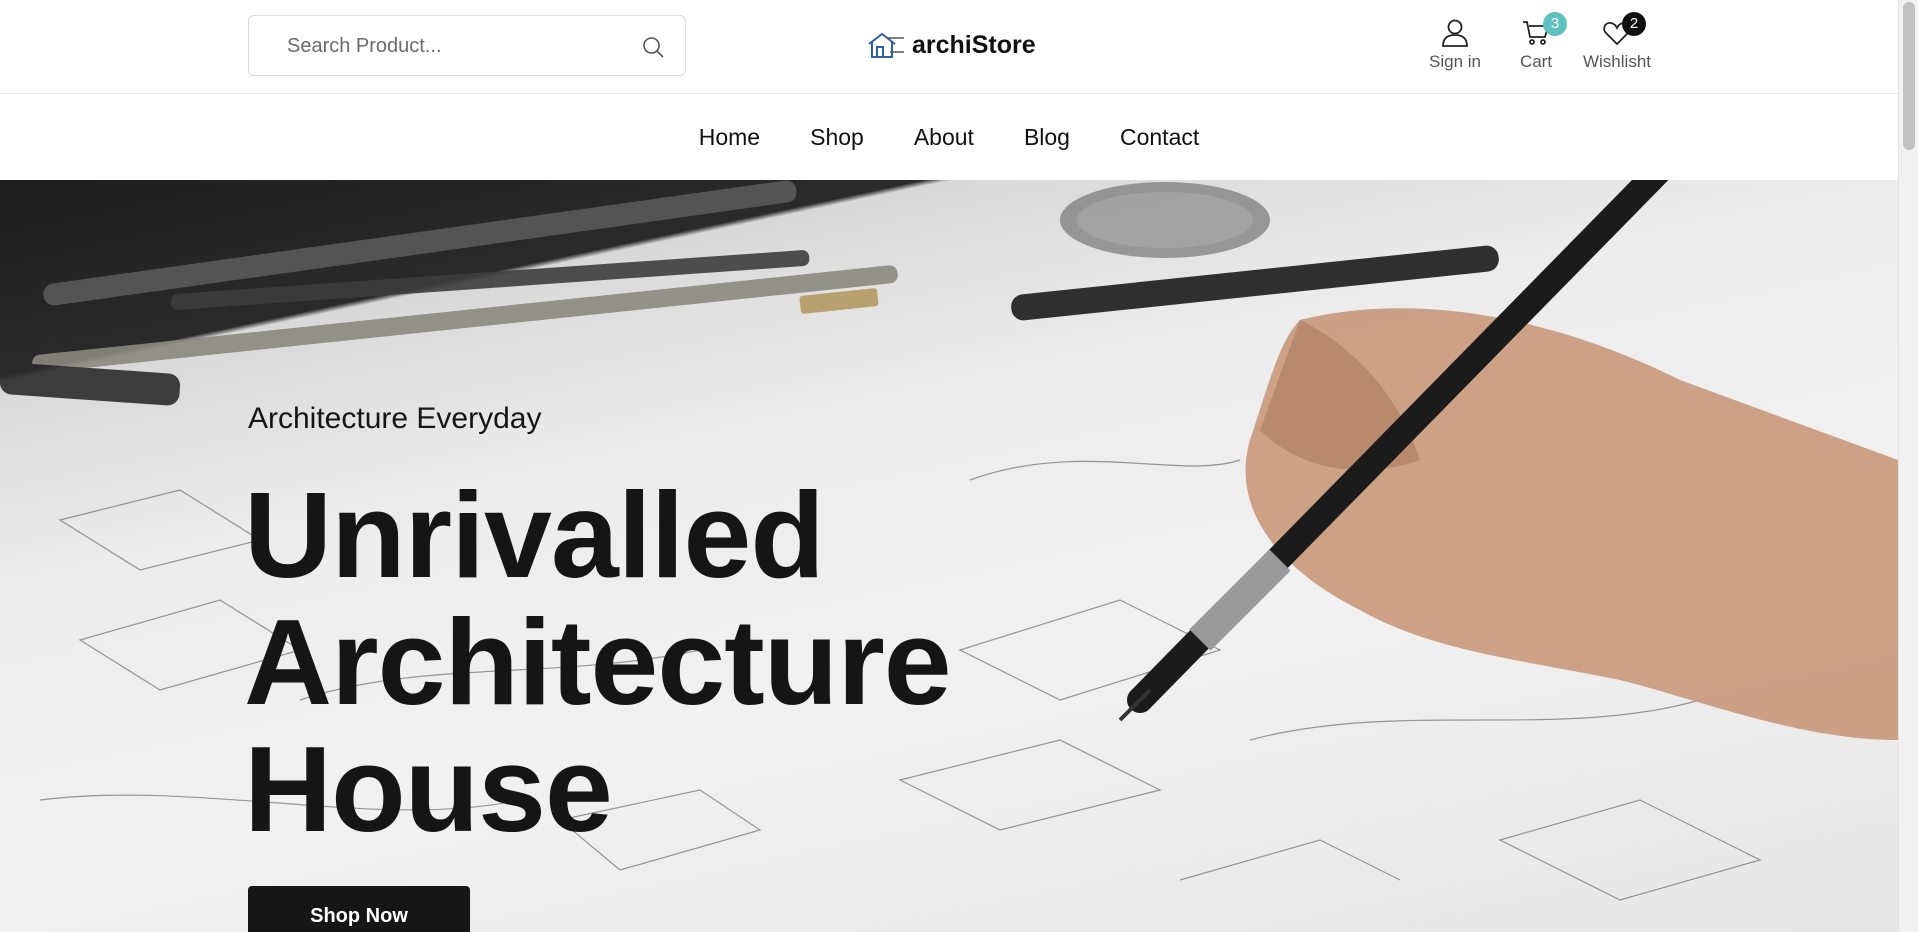  What do you see at coordinates (1617, 42) in the screenshot?
I see `wishlist-button: 2 Wishlisht` at bounding box center [1617, 42].